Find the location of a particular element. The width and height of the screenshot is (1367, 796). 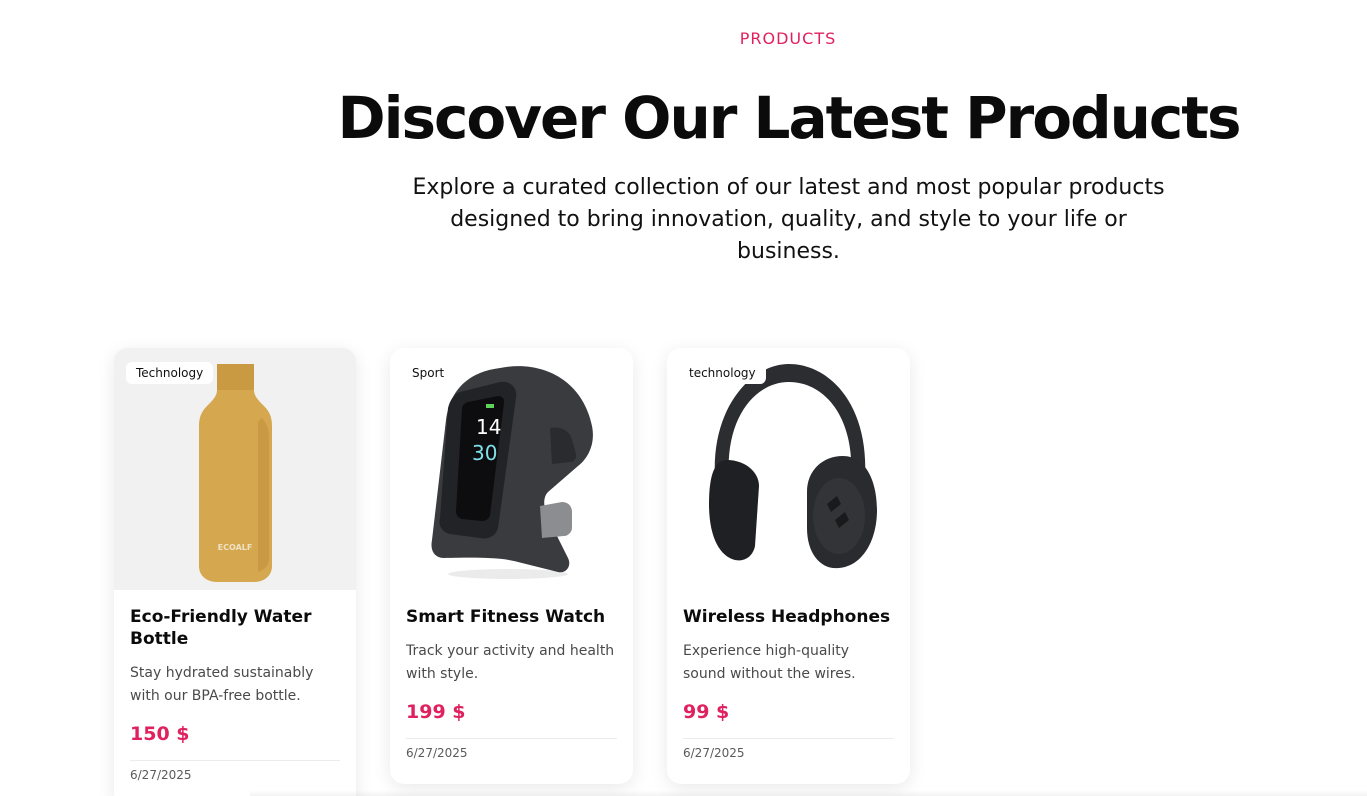

product-price: 199 $ is located at coordinates (436, 712).